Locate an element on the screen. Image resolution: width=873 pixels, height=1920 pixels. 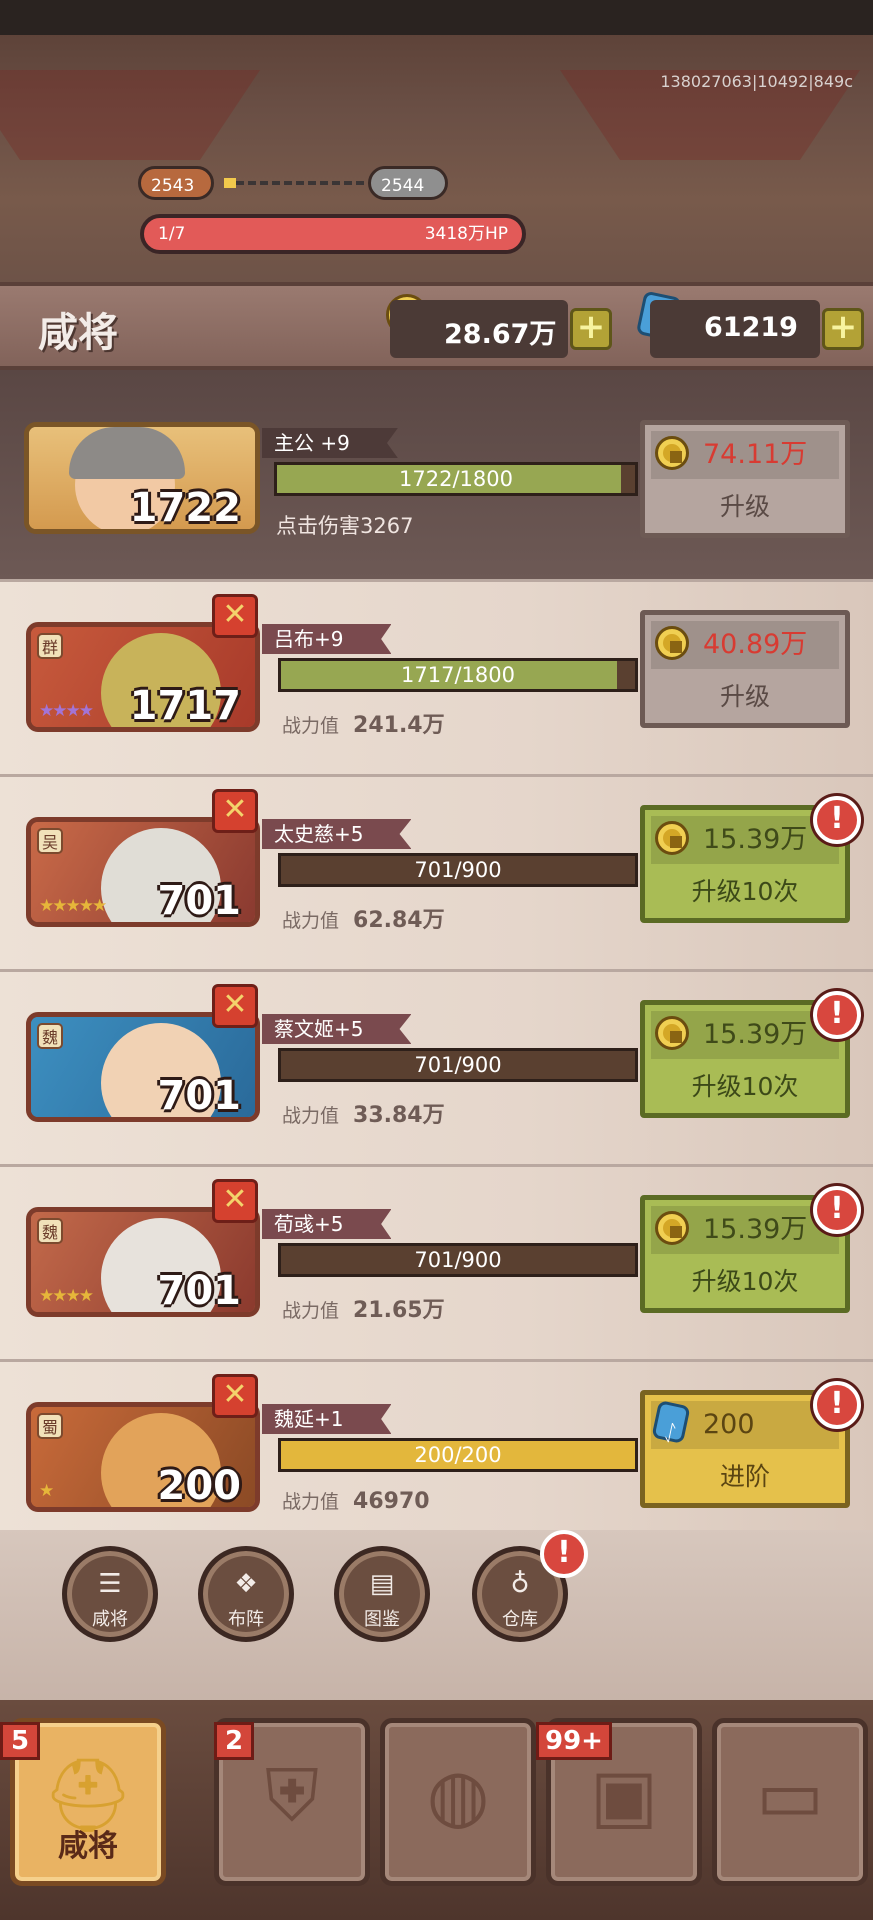
page-title: 咸将 is located at coordinates (78, 333).